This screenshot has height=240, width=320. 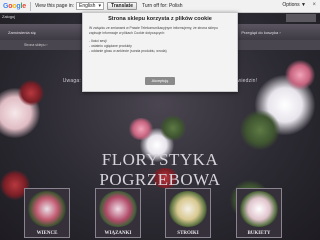 What do you see at coordinates (260, 32) in the screenshot?
I see `nav-item-4: Przegląd do koszyka ›` at bounding box center [260, 32].